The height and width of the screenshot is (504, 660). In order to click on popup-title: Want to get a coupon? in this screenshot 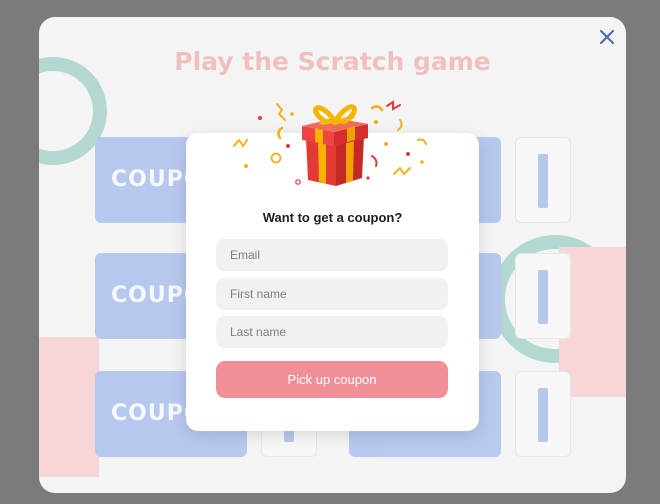, I will do `click(332, 217)`.